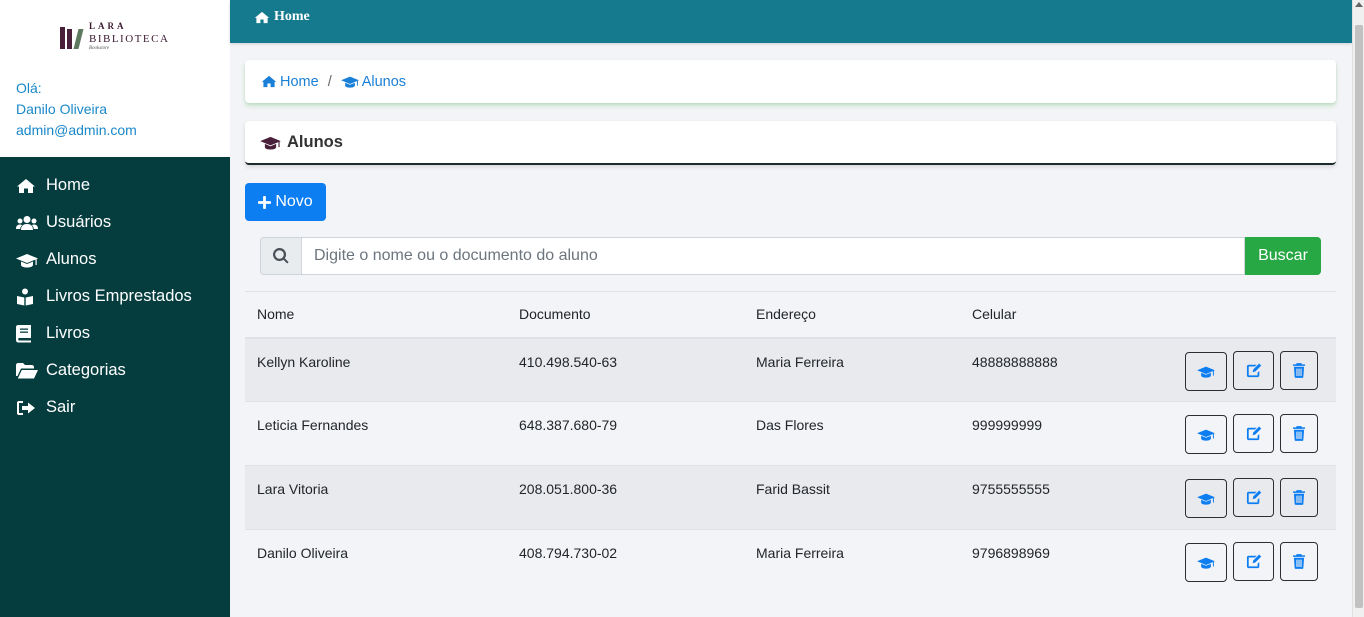 This screenshot has height=617, width=1364. I want to click on search-button: Buscar, so click(1283, 256).